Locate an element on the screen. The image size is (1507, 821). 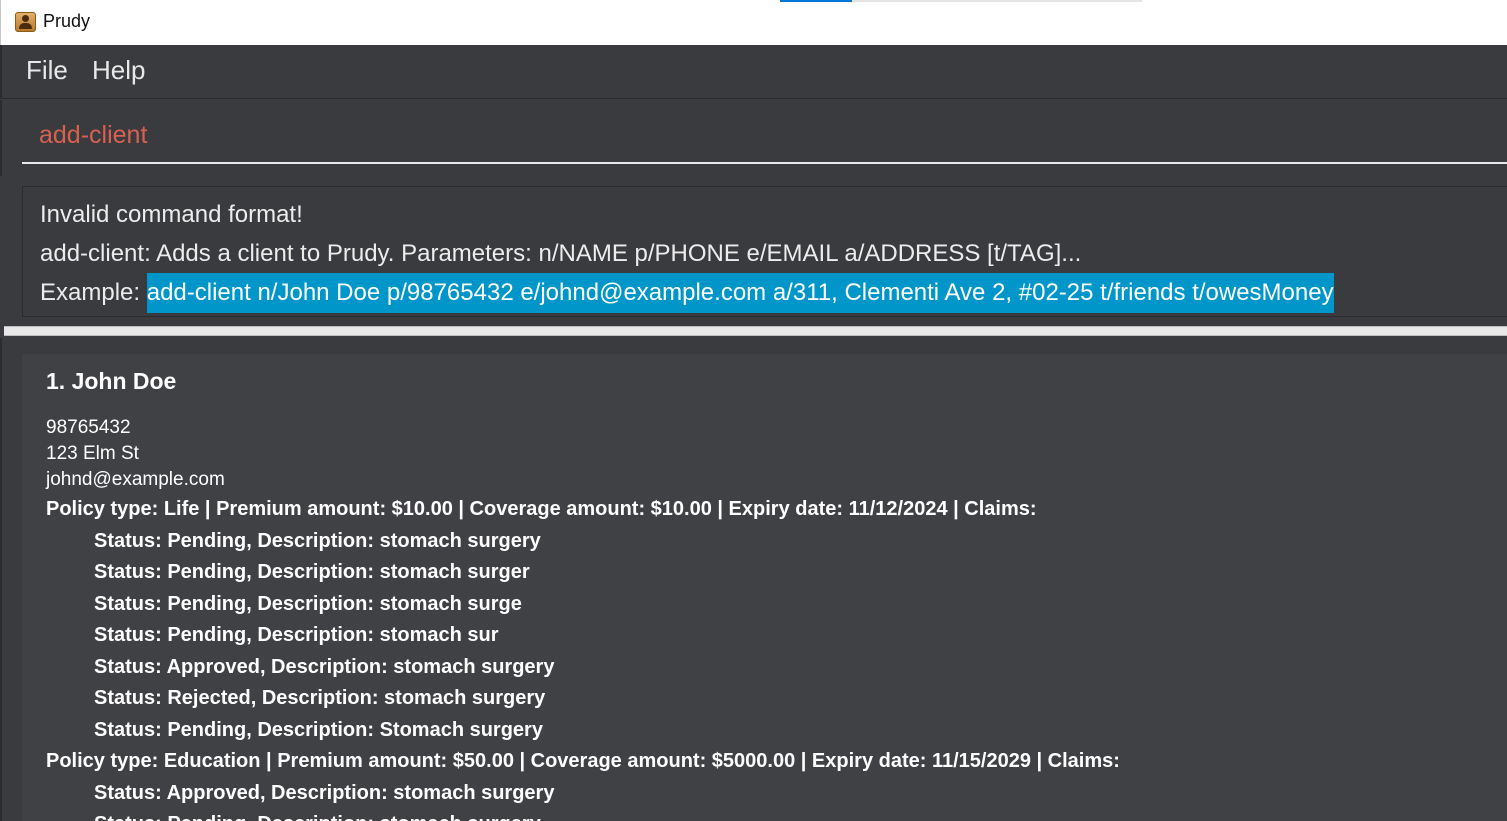
title-bar-accent-secondary is located at coordinates (997, 1).